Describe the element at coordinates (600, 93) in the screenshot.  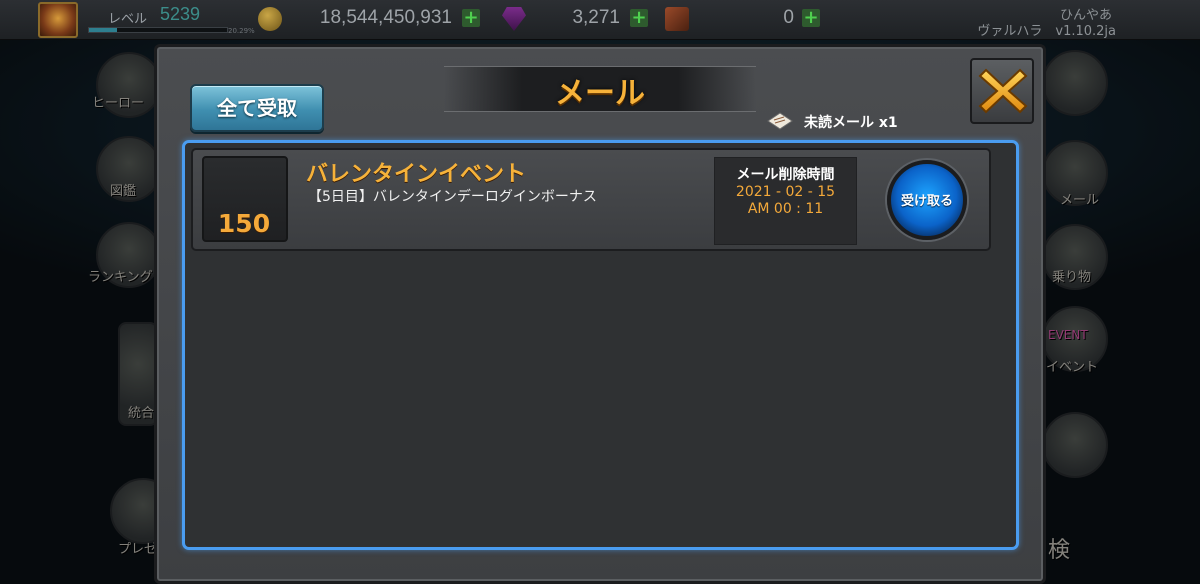
I see `dialog-title: メール` at that location.